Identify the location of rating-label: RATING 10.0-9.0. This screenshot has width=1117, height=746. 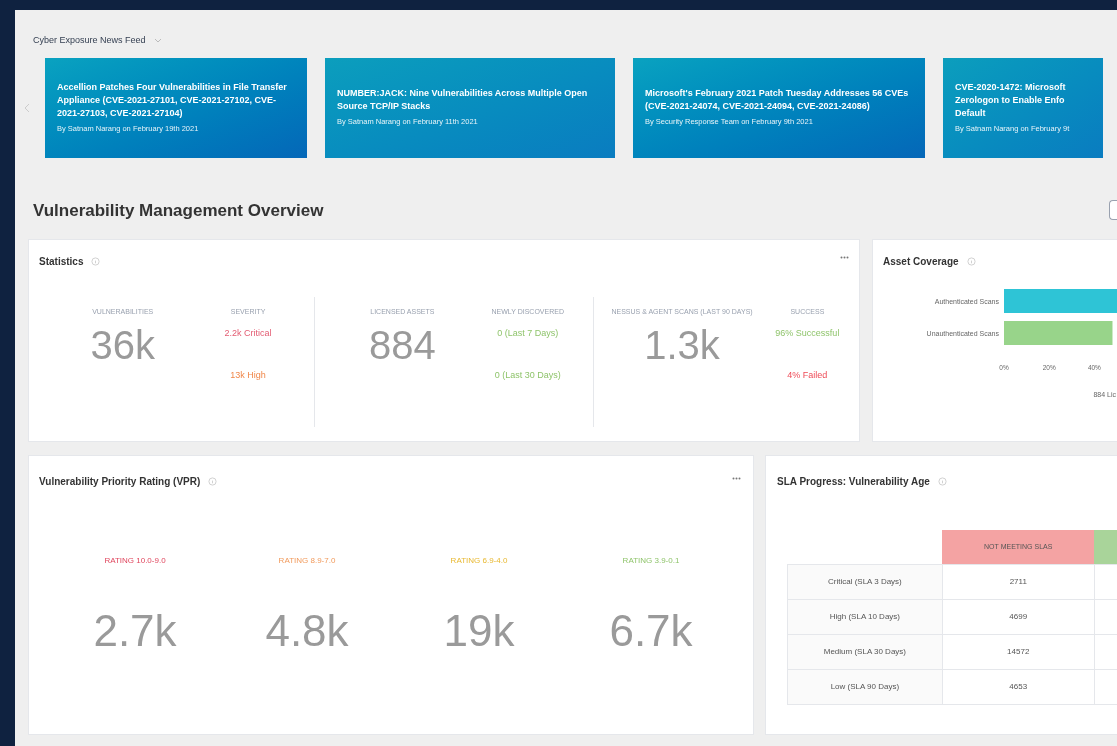
(135, 561).